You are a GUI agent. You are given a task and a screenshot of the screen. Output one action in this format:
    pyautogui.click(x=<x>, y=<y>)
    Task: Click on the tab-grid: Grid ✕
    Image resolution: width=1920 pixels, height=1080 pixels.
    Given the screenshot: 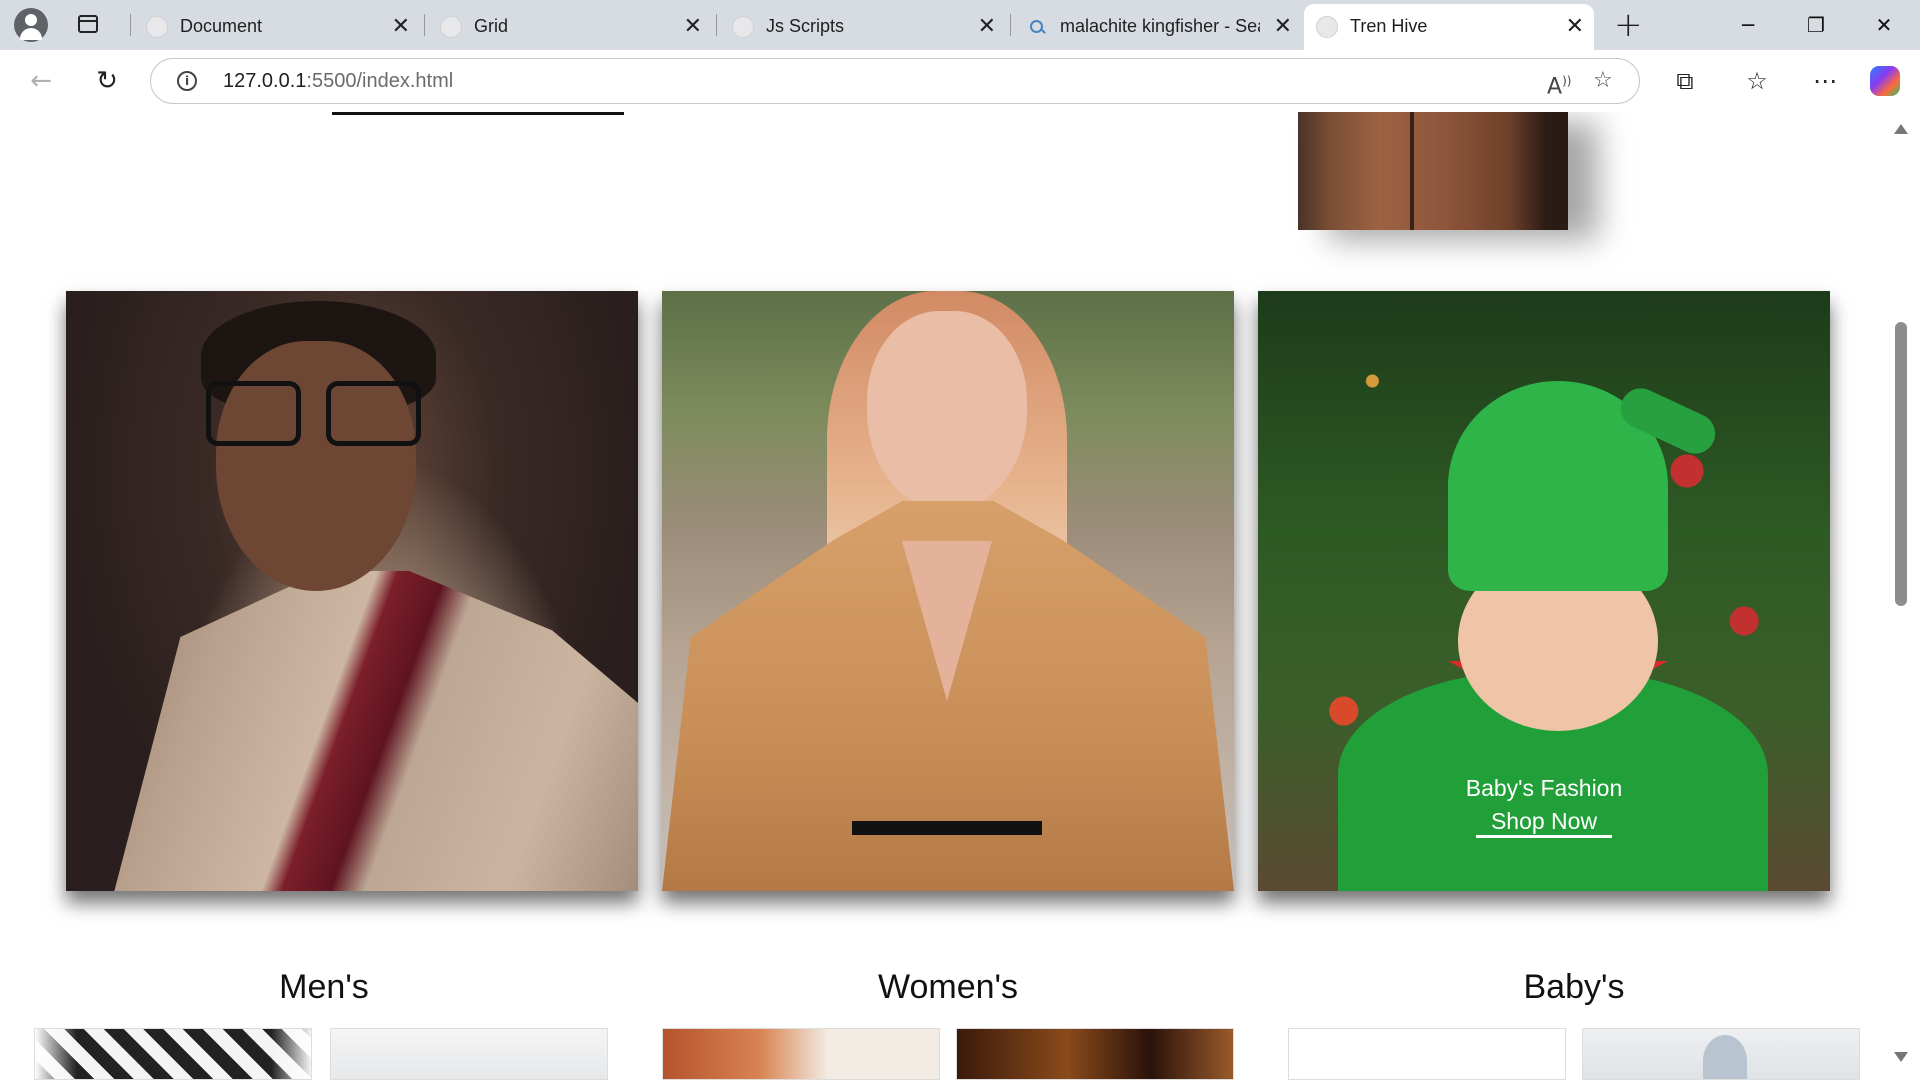 What is the action you would take?
    pyautogui.click(x=570, y=27)
    